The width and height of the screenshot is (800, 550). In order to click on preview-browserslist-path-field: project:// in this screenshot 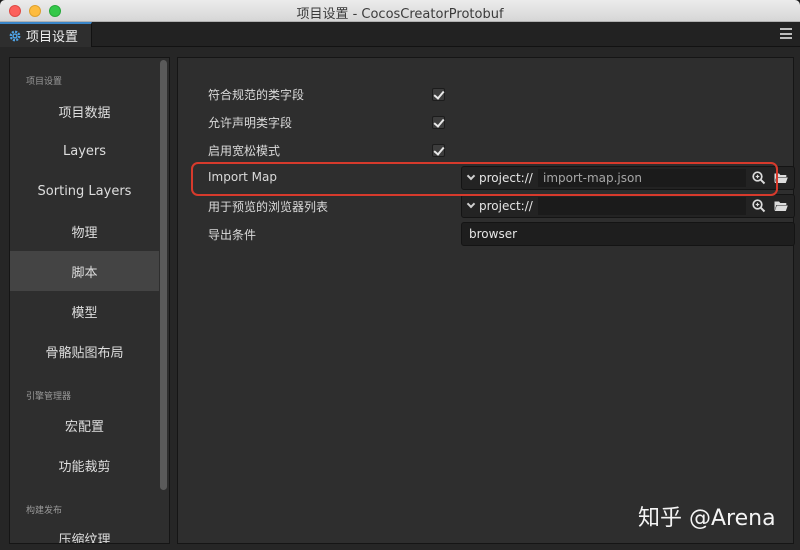, I will do `click(628, 206)`.